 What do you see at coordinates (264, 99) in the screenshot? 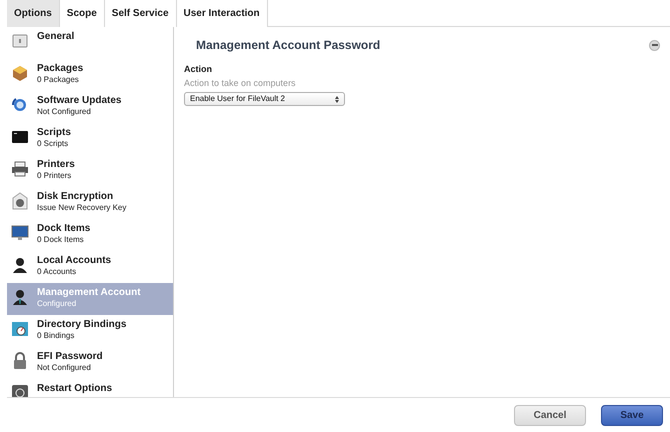
I see `action-dropdown: Enable User for FileVault 2` at bounding box center [264, 99].